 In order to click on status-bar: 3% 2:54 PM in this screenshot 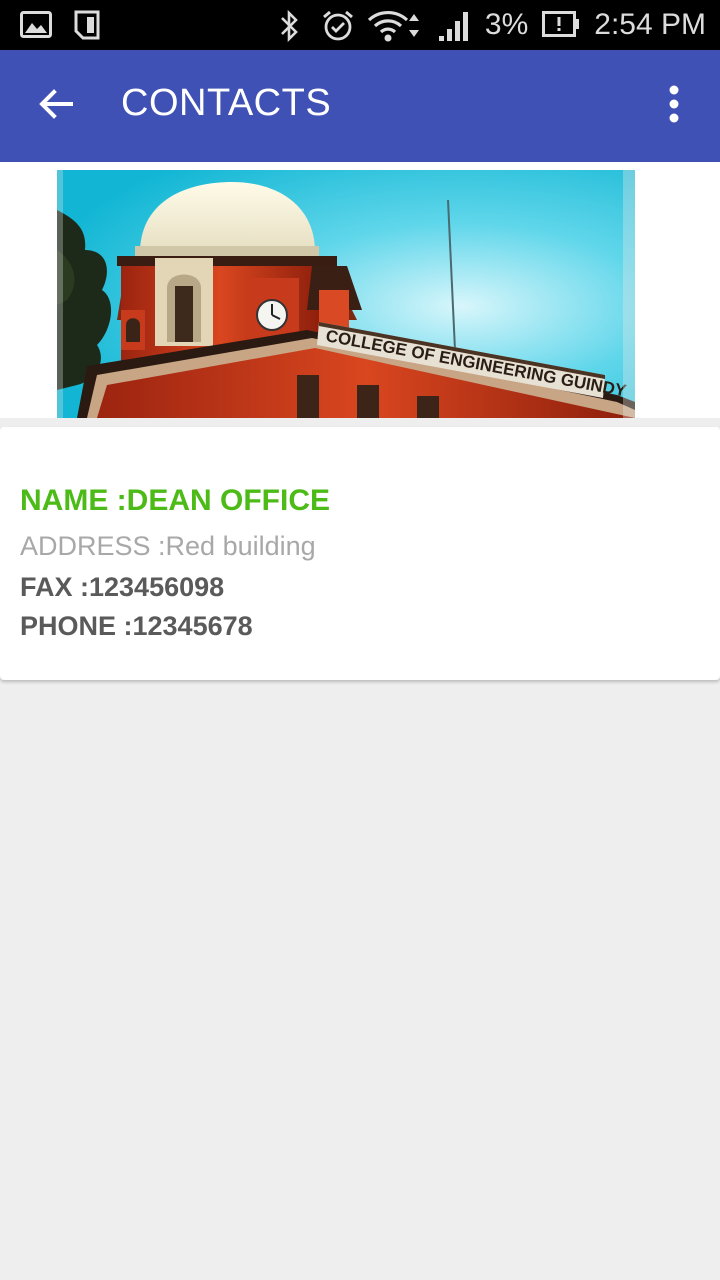, I will do `click(360, 25)`.